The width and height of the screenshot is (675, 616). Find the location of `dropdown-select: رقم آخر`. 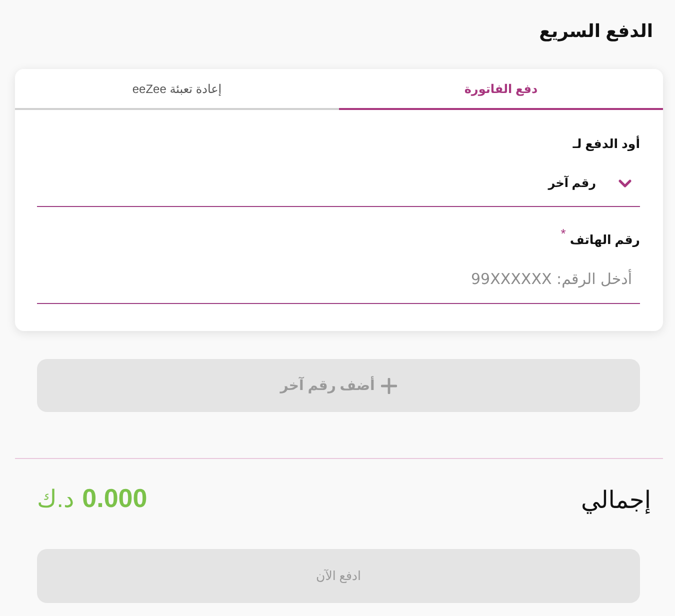

dropdown-select: رقم آخر is located at coordinates (338, 183).